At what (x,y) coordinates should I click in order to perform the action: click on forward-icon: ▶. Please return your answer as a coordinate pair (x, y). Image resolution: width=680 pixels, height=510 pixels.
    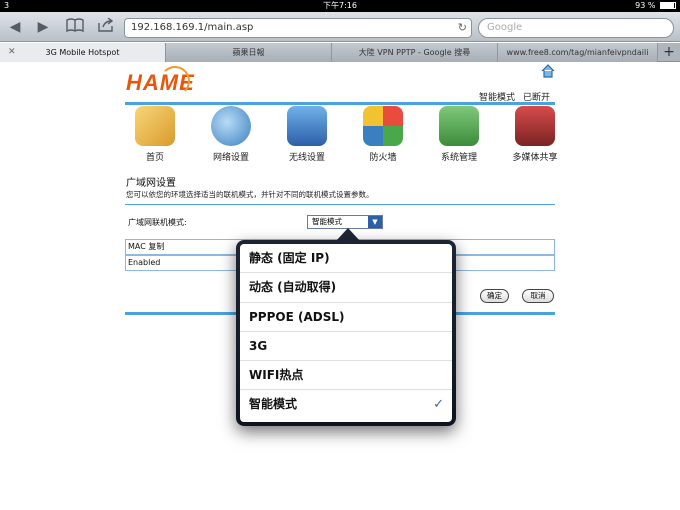
    Looking at the image, I should click on (43, 27).